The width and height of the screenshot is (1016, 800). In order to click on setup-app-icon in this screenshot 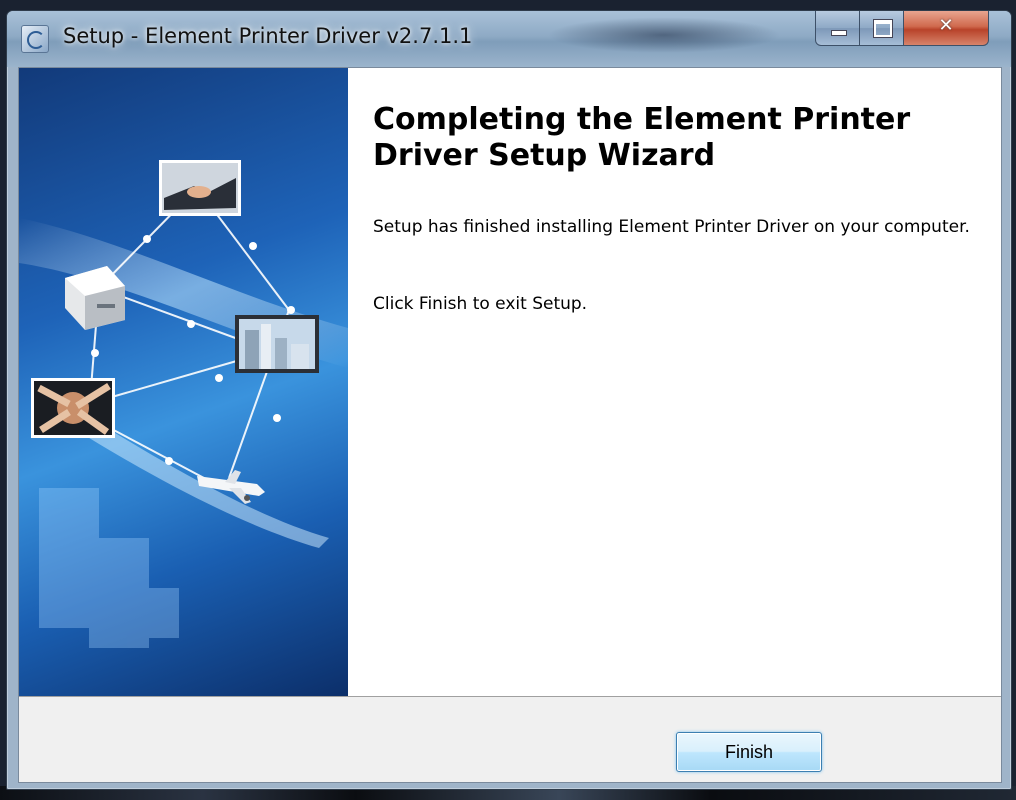, I will do `click(35, 39)`.